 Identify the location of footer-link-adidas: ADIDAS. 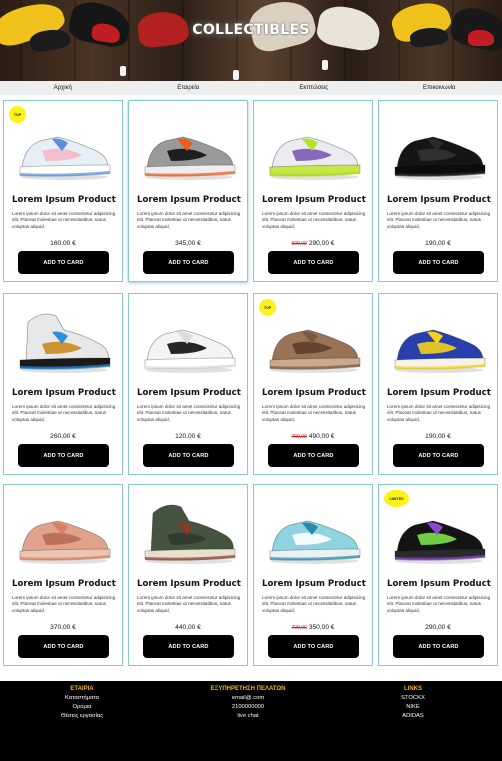
(413, 716).